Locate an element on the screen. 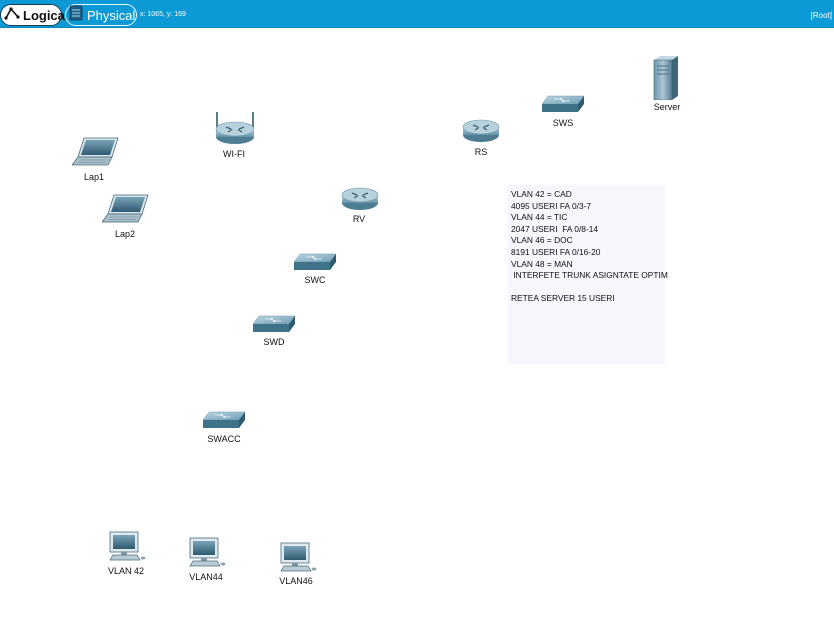  device-wifi is located at coordinates (235, 128).